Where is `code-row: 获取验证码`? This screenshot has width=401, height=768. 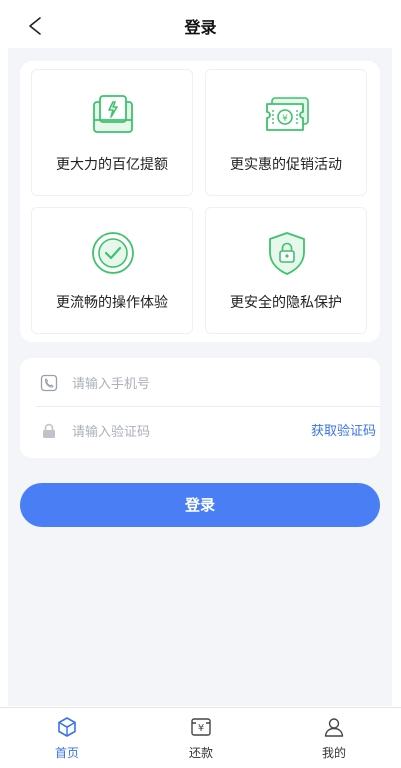
code-row: 获取验证码 is located at coordinates (208, 431).